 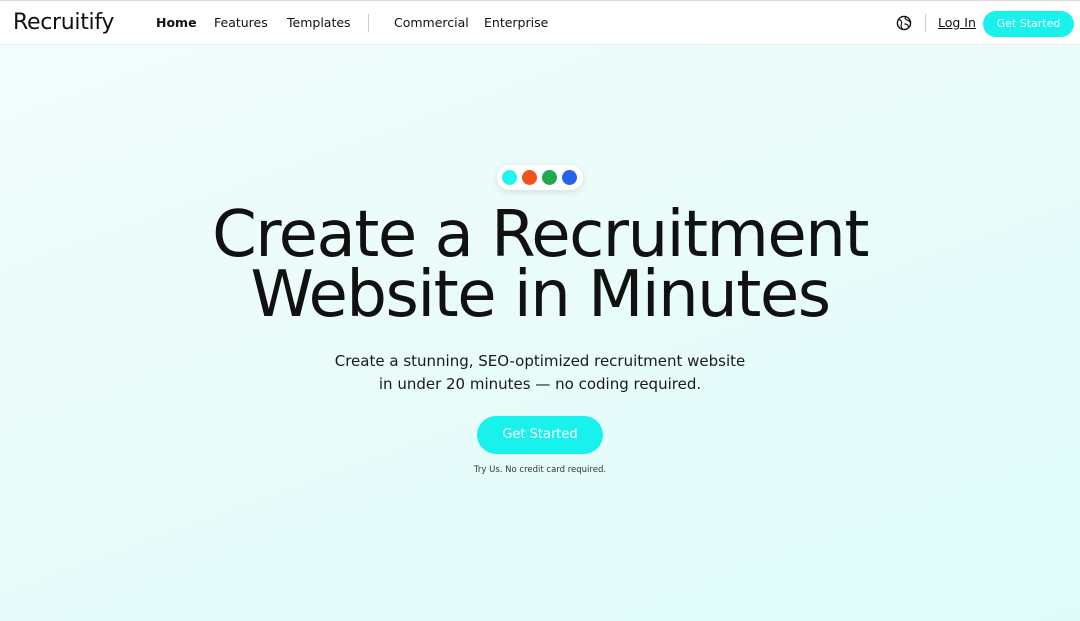 I want to click on hero-get-started-button: Get Started, so click(x=540, y=435).